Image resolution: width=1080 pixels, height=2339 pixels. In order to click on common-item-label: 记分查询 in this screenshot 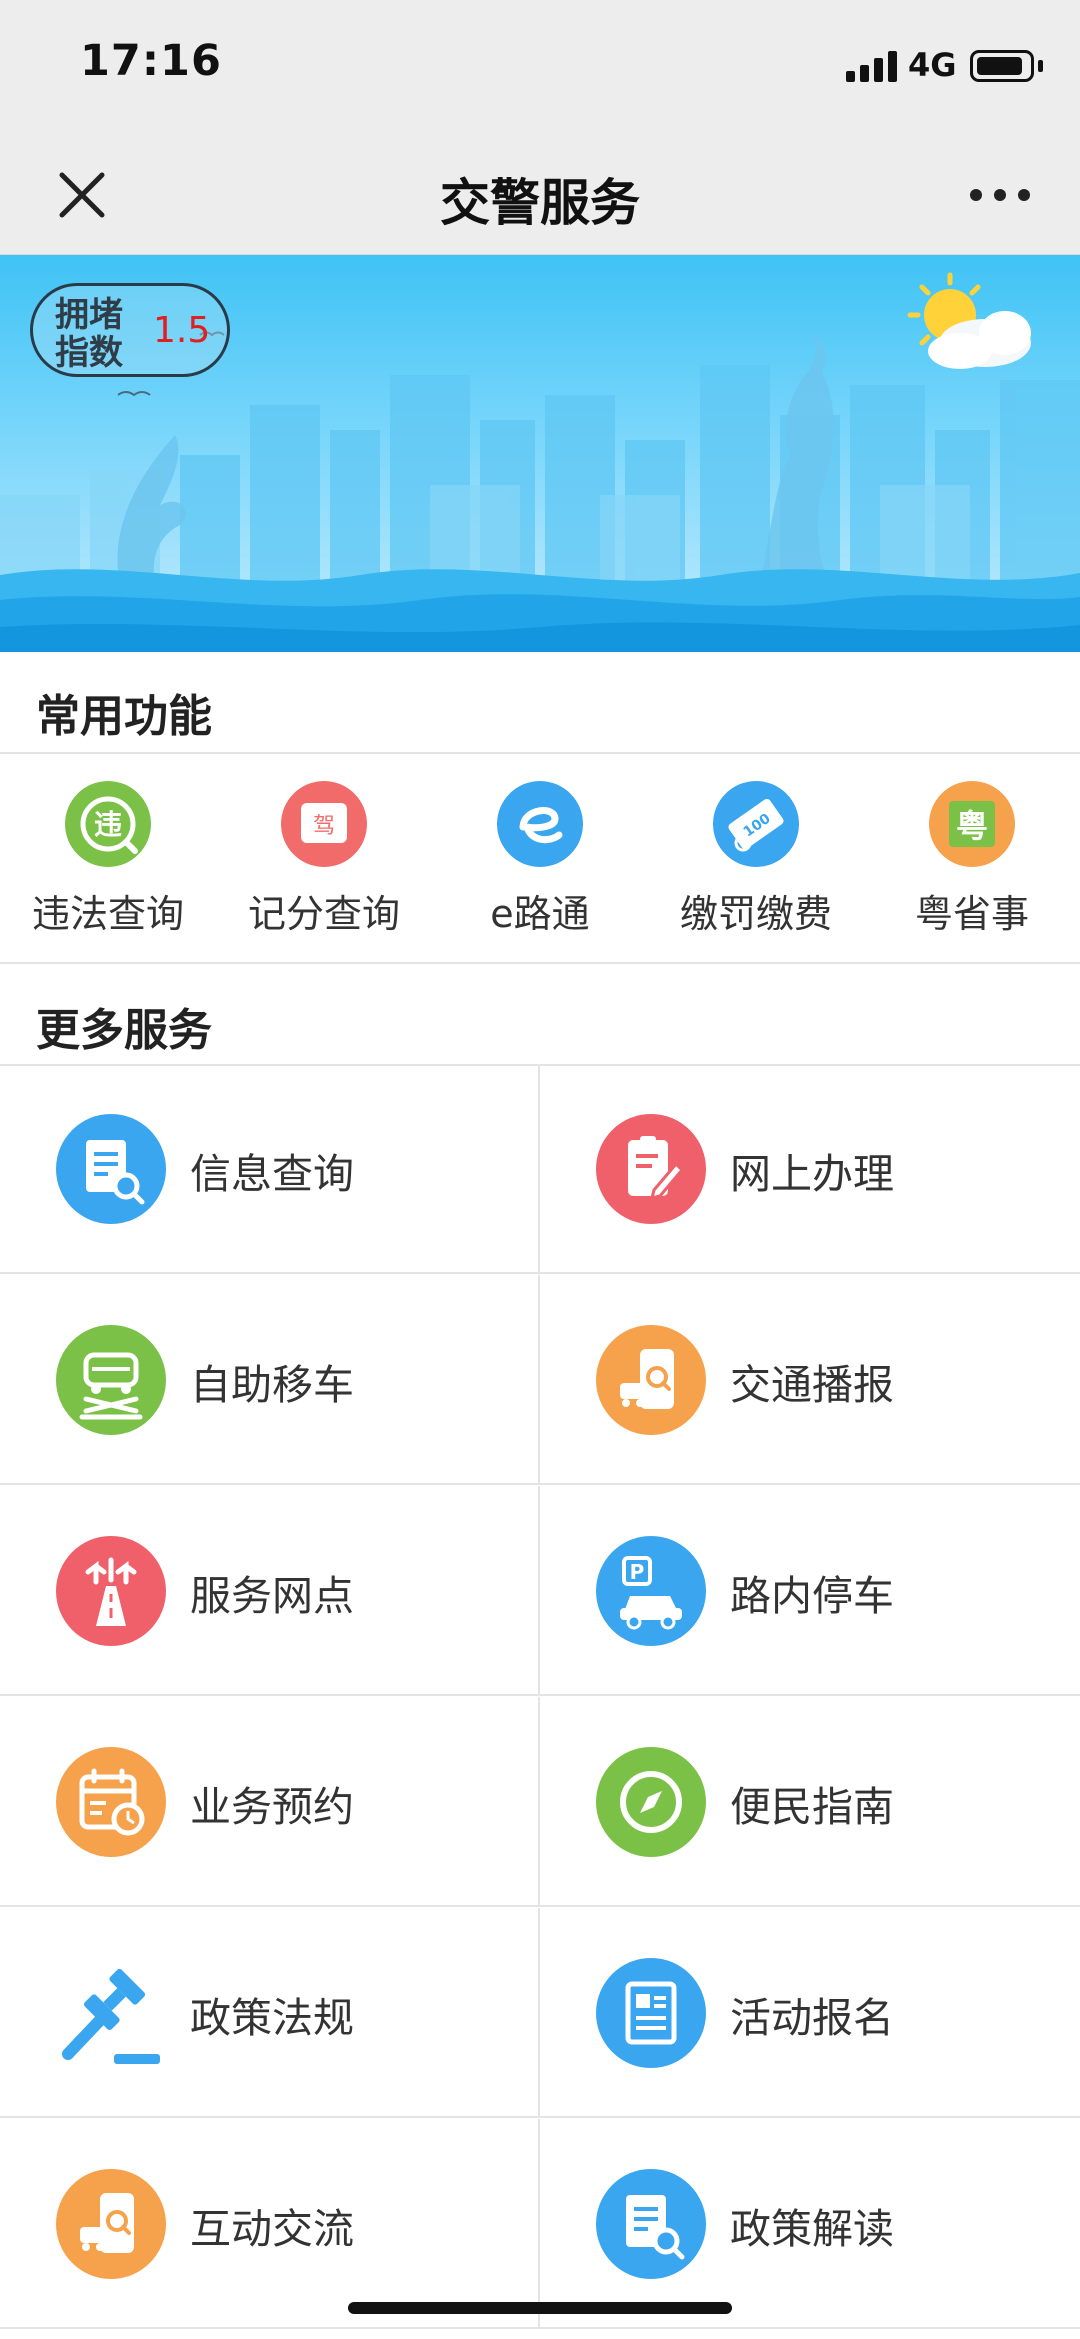, I will do `click(323, 914)`.